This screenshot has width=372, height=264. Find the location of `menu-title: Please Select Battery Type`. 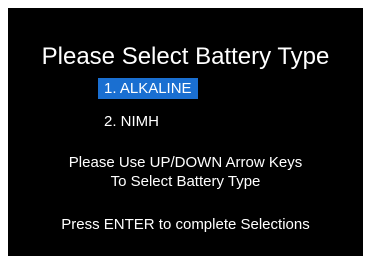

menu-title: Please Select Battery Type is located at coordinates (185, 56).